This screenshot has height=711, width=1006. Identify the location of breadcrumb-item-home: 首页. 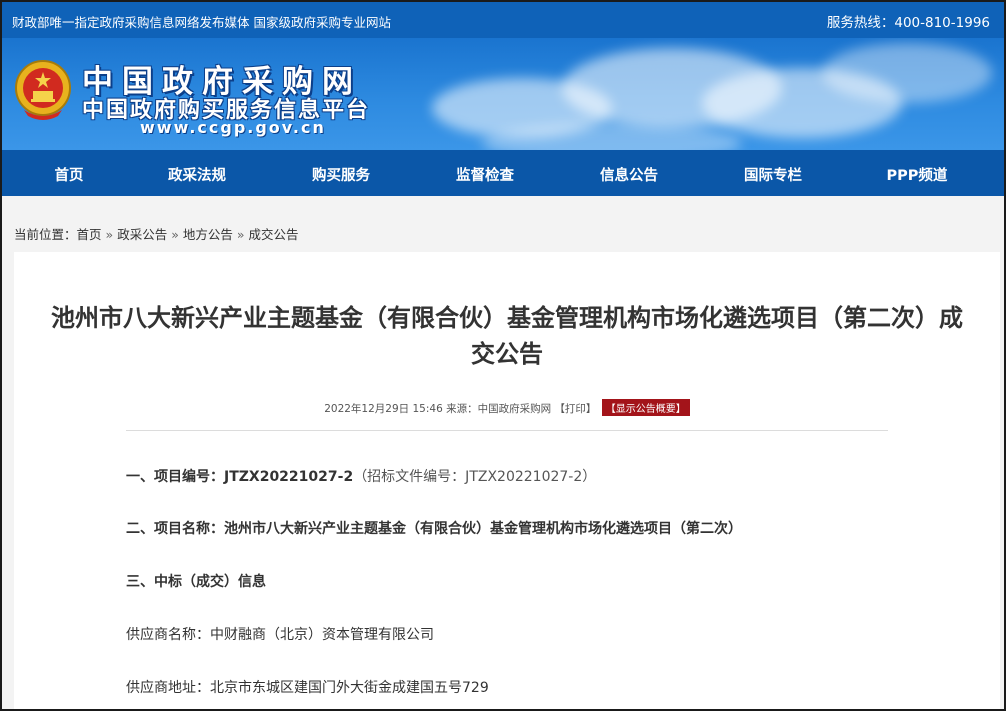
(89, 234).